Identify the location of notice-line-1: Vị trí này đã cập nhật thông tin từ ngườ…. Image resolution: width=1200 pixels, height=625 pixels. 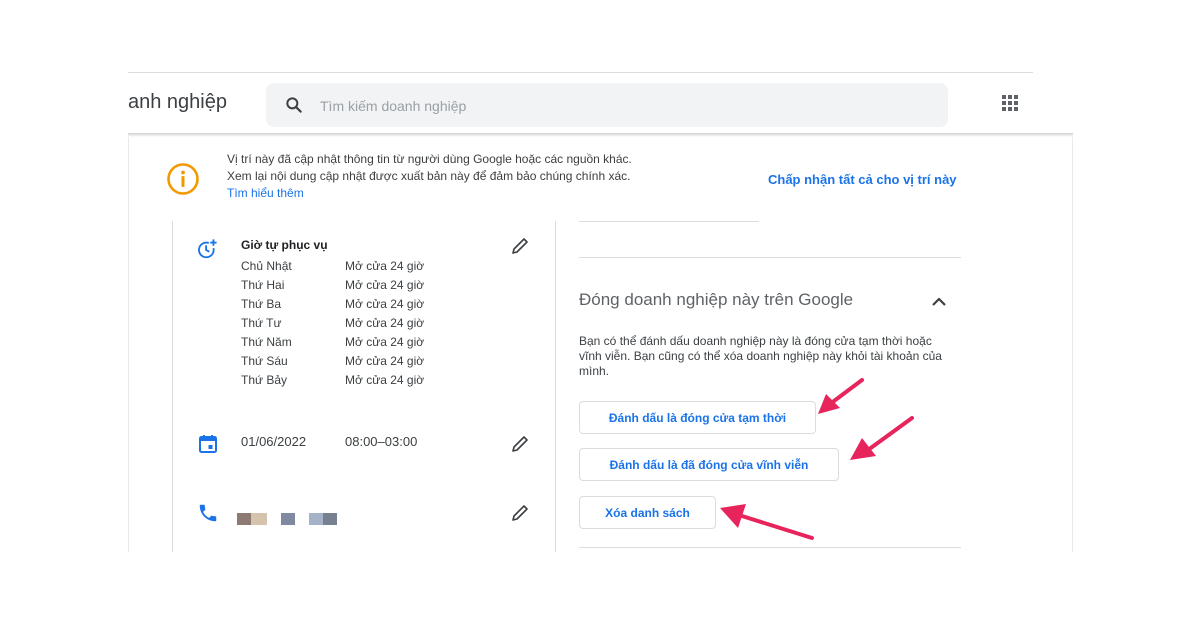
(429, 159).